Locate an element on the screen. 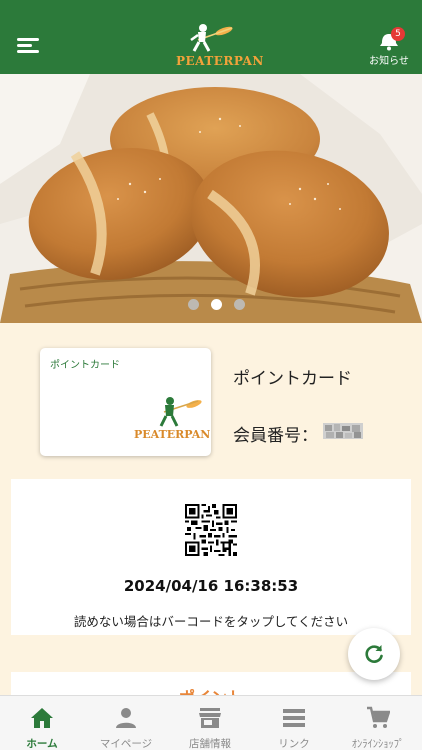 Image resolution: width=422 pixels, height=750 pixels. logo-text: PEATERPAN is located at coordinates (220, 61).